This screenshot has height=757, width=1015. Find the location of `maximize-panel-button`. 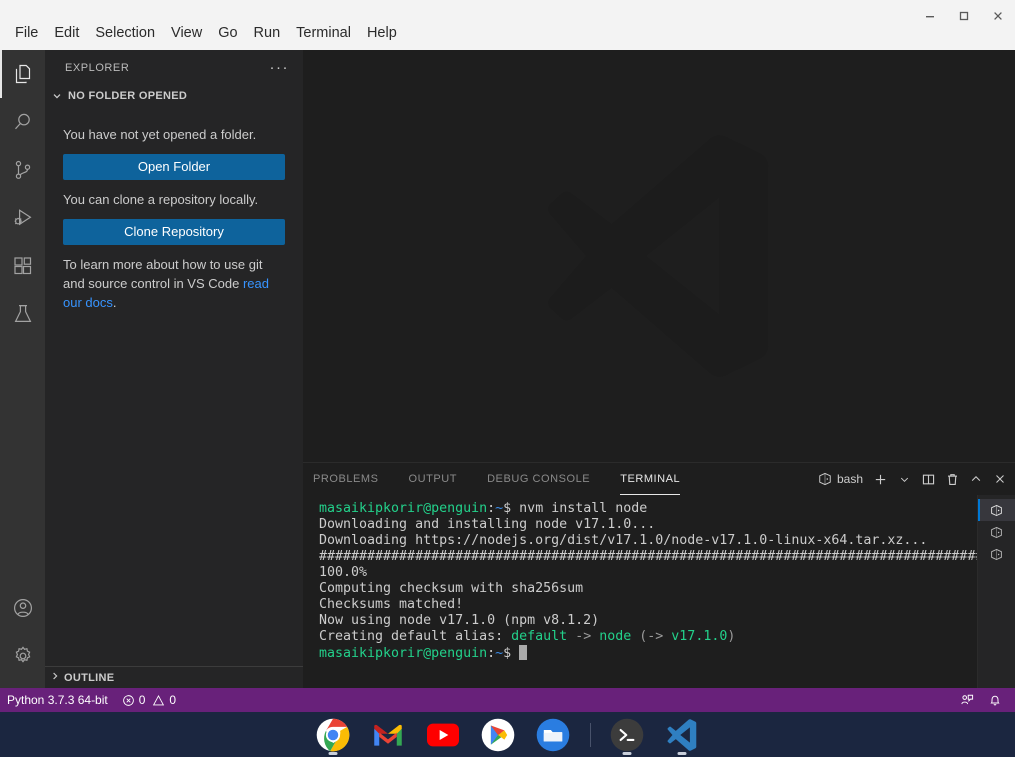

maximize-panel-button is located at coordinates (976, 479).